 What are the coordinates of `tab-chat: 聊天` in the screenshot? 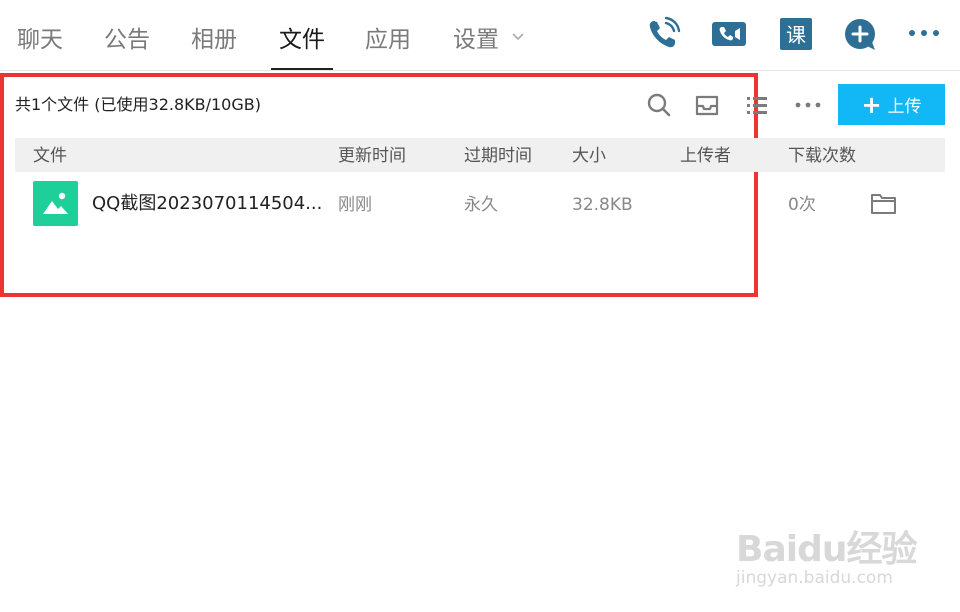 It's located at (40, 40).